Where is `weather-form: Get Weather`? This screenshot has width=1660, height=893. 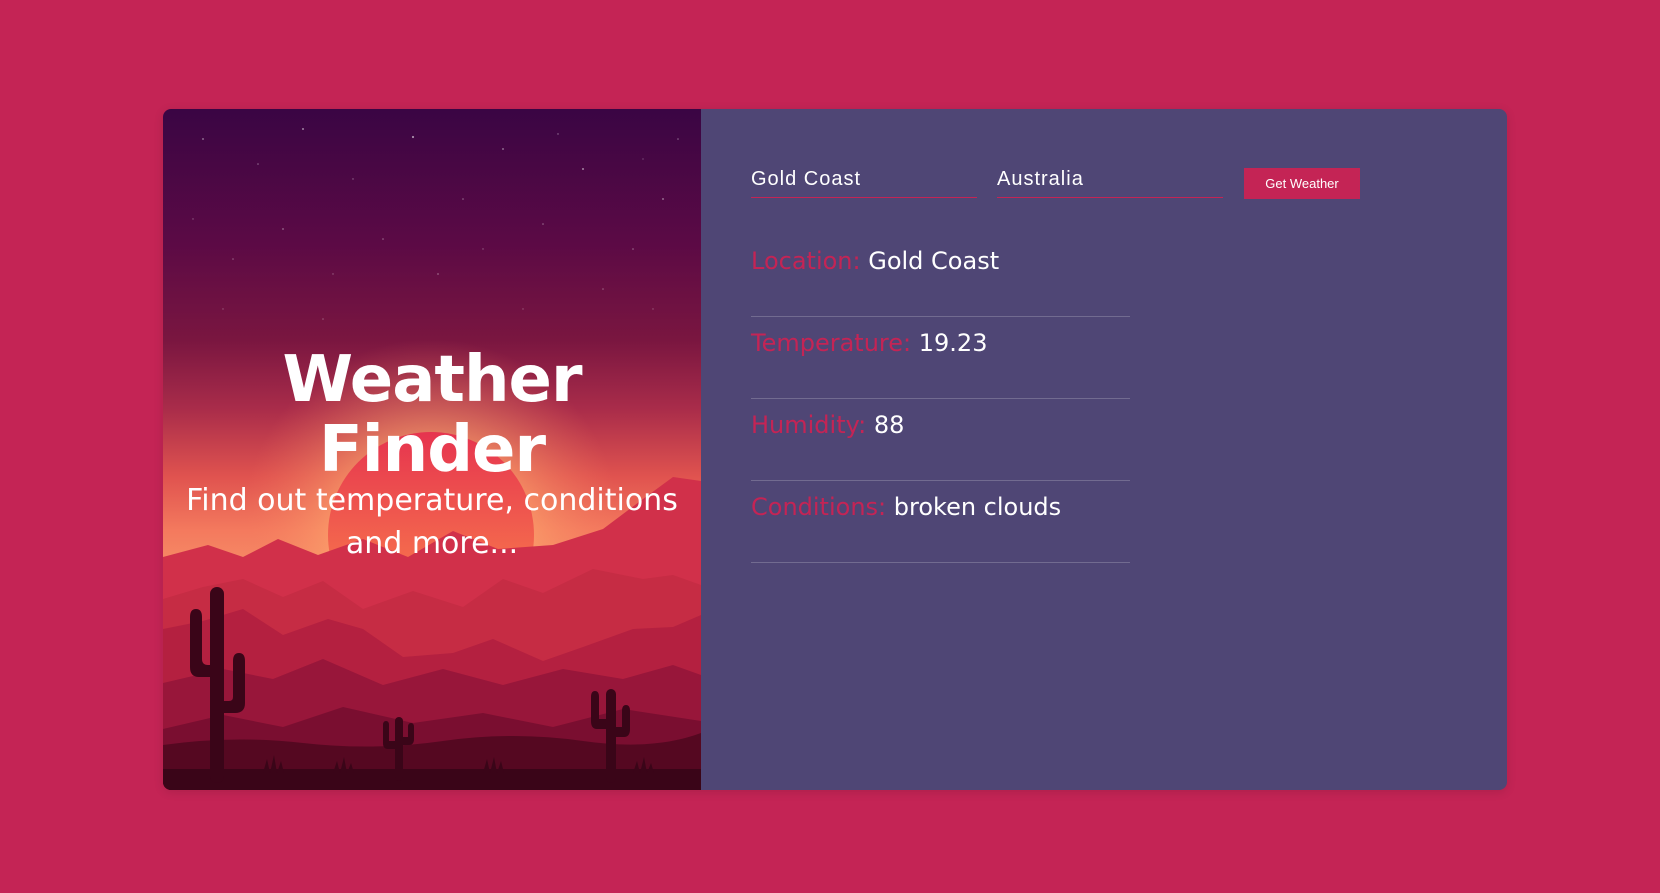
weather-form: Get Weather is located at coordinates (1055, 180).